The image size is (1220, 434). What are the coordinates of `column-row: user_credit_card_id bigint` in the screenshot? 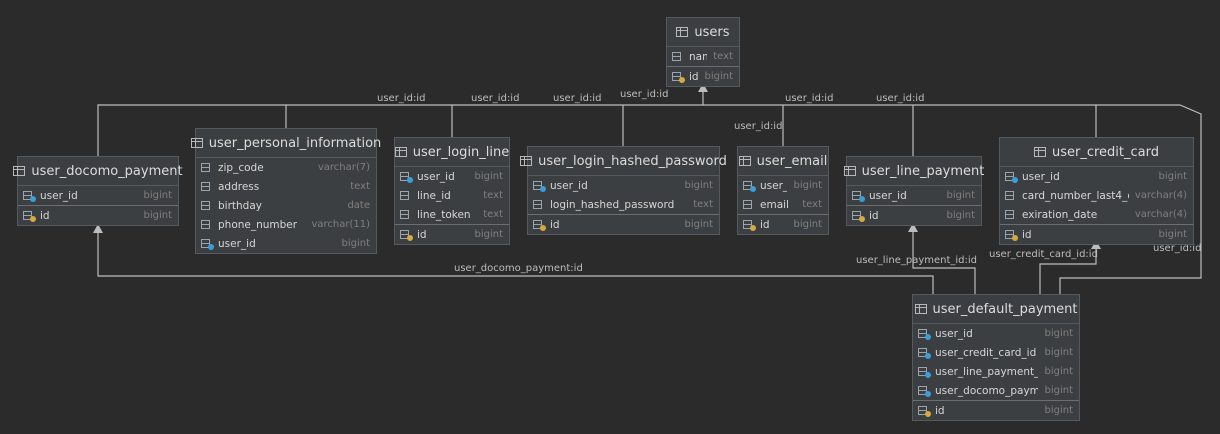 It's located at (996, 352).